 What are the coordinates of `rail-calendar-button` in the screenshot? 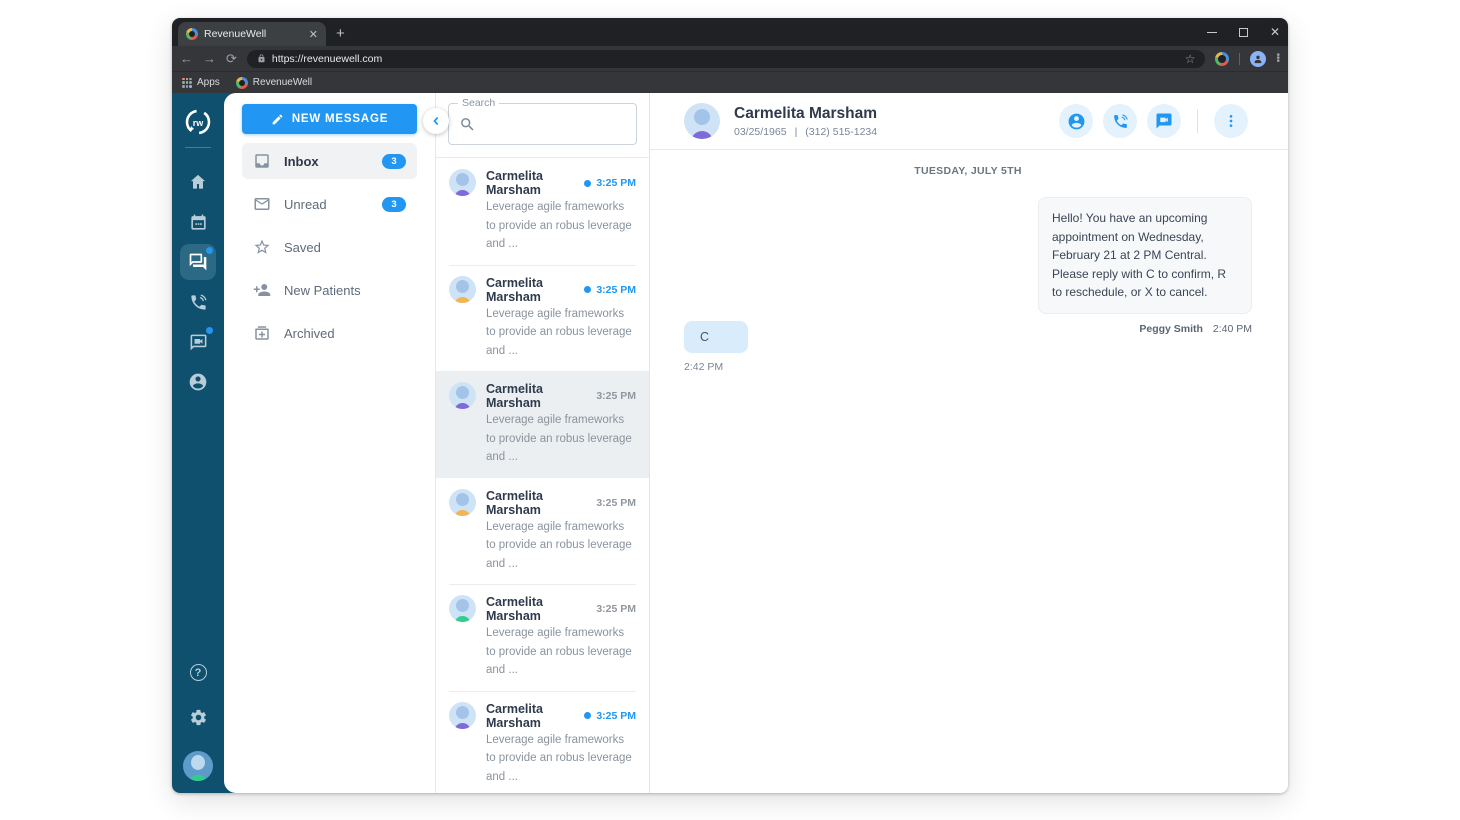 It's located at (198, 222).